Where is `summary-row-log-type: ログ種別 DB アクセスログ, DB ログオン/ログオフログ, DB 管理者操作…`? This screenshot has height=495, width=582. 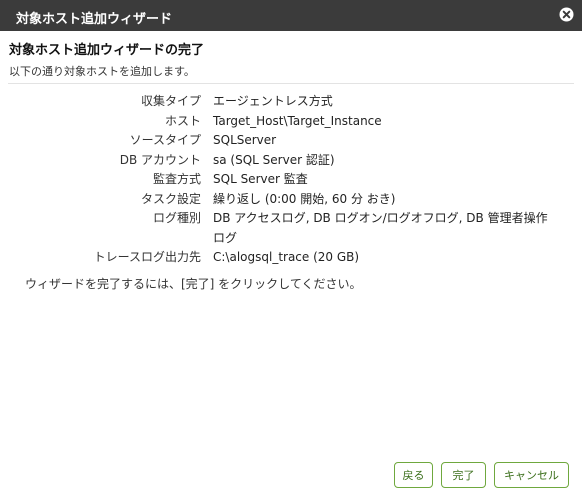
summary-row-log-type: ログ種別 DB アクセスログ, DB ログオン/ログオフログ, DB 管理者操作… is located at coordinates (291, 228).